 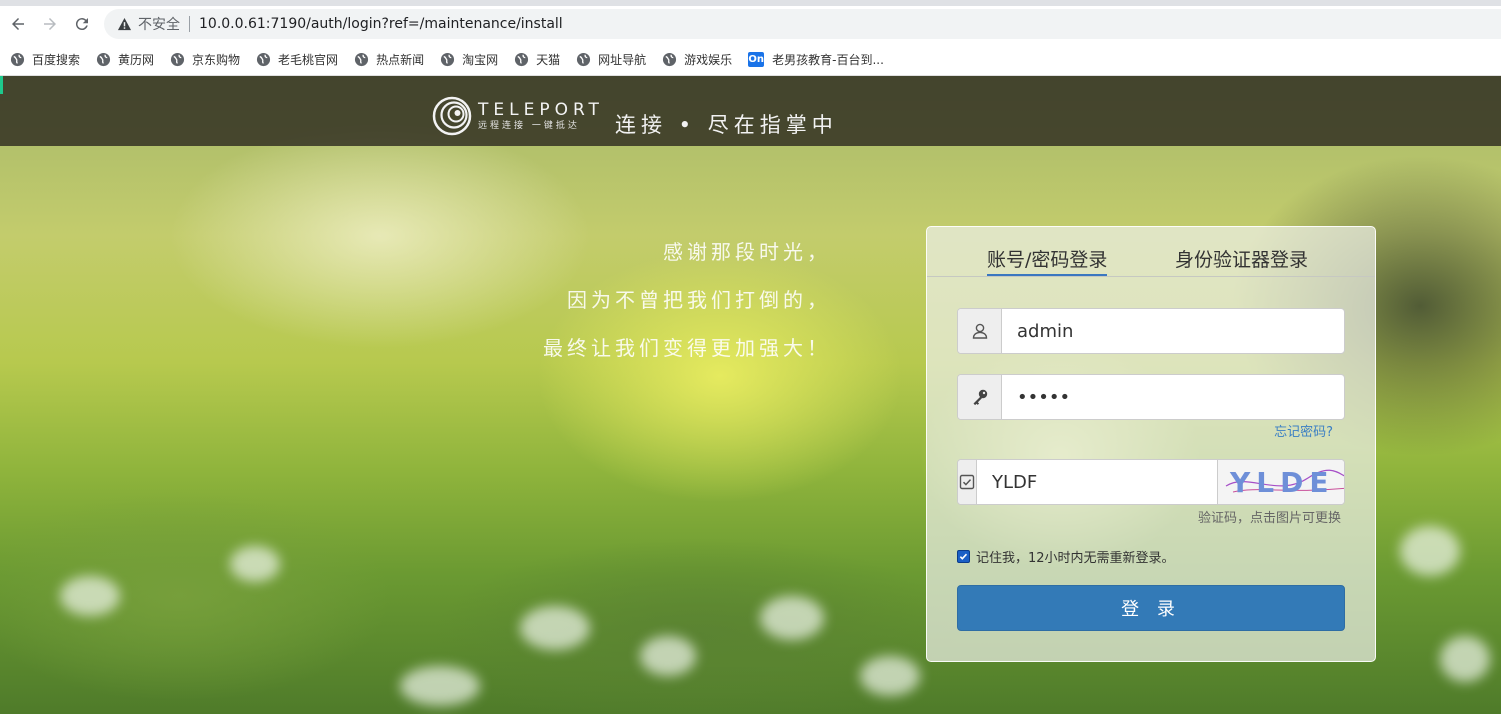 I want to click on user-icon, so click(x=980, y=331).